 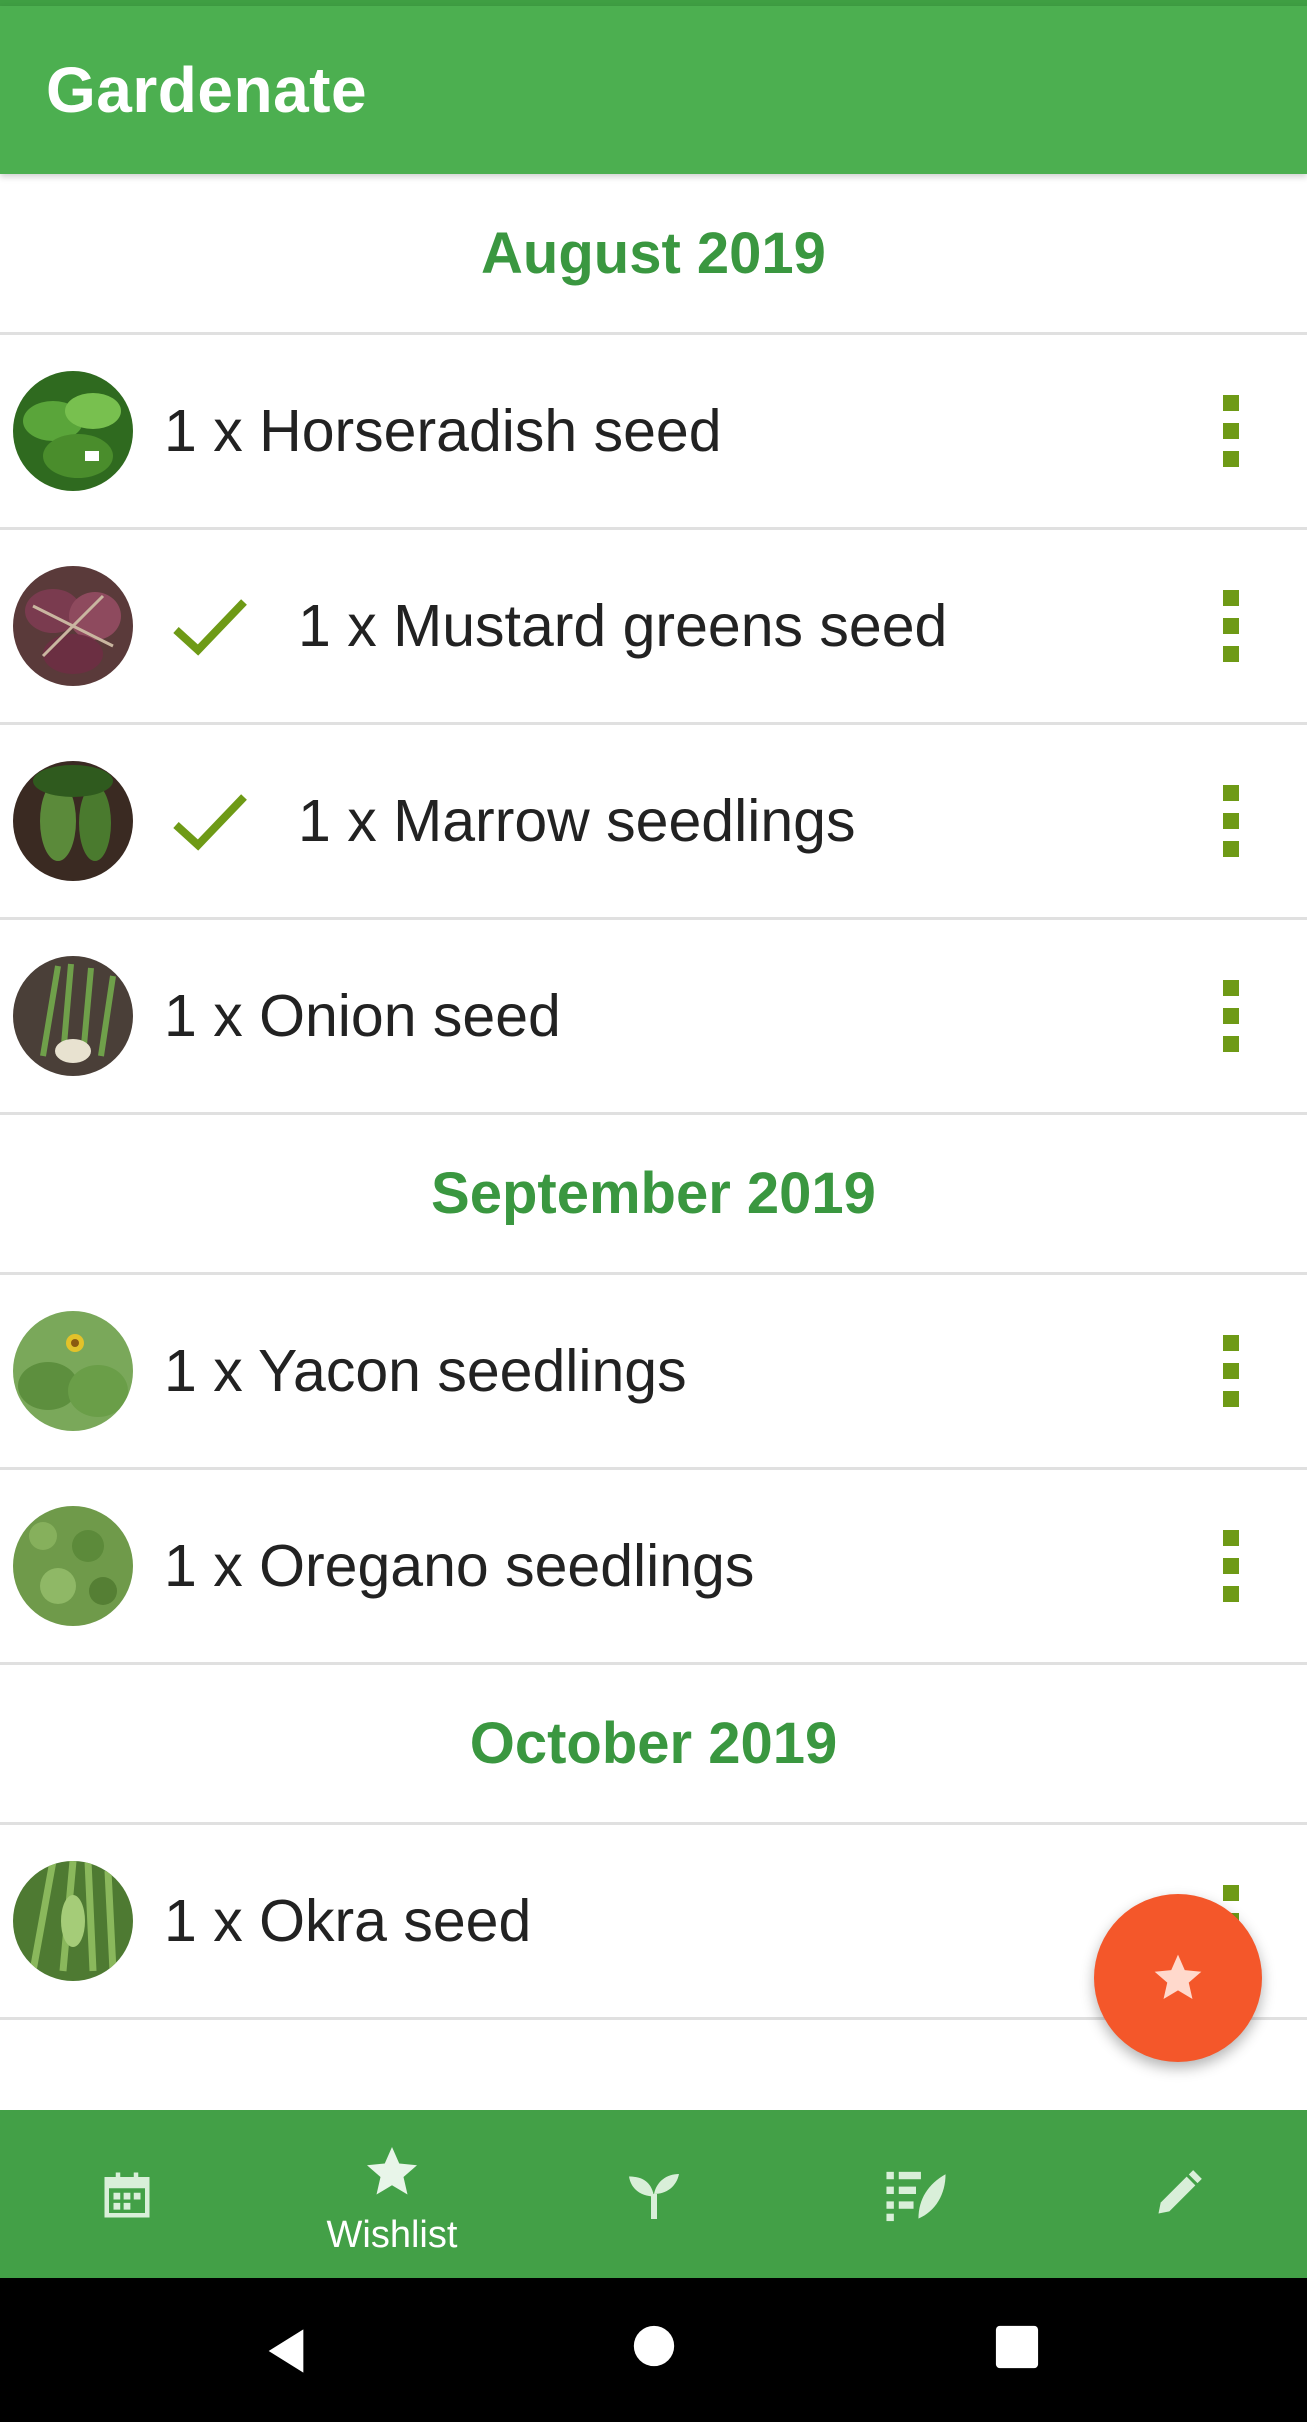 I want to click on month-header: September 2019, so click(x=653, y=1195).